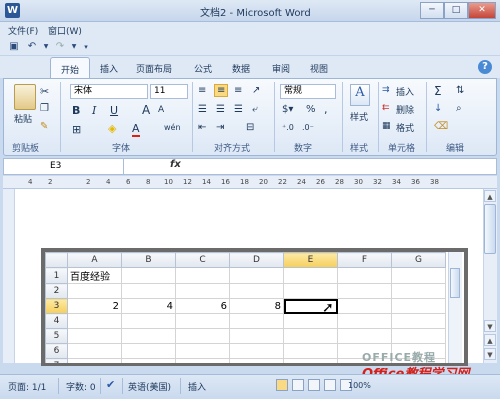  What do you see at coordinates (255, 109) in the screenshot?
I see `wrap-text-icon: ⤶` at bounding box center [255, 109].